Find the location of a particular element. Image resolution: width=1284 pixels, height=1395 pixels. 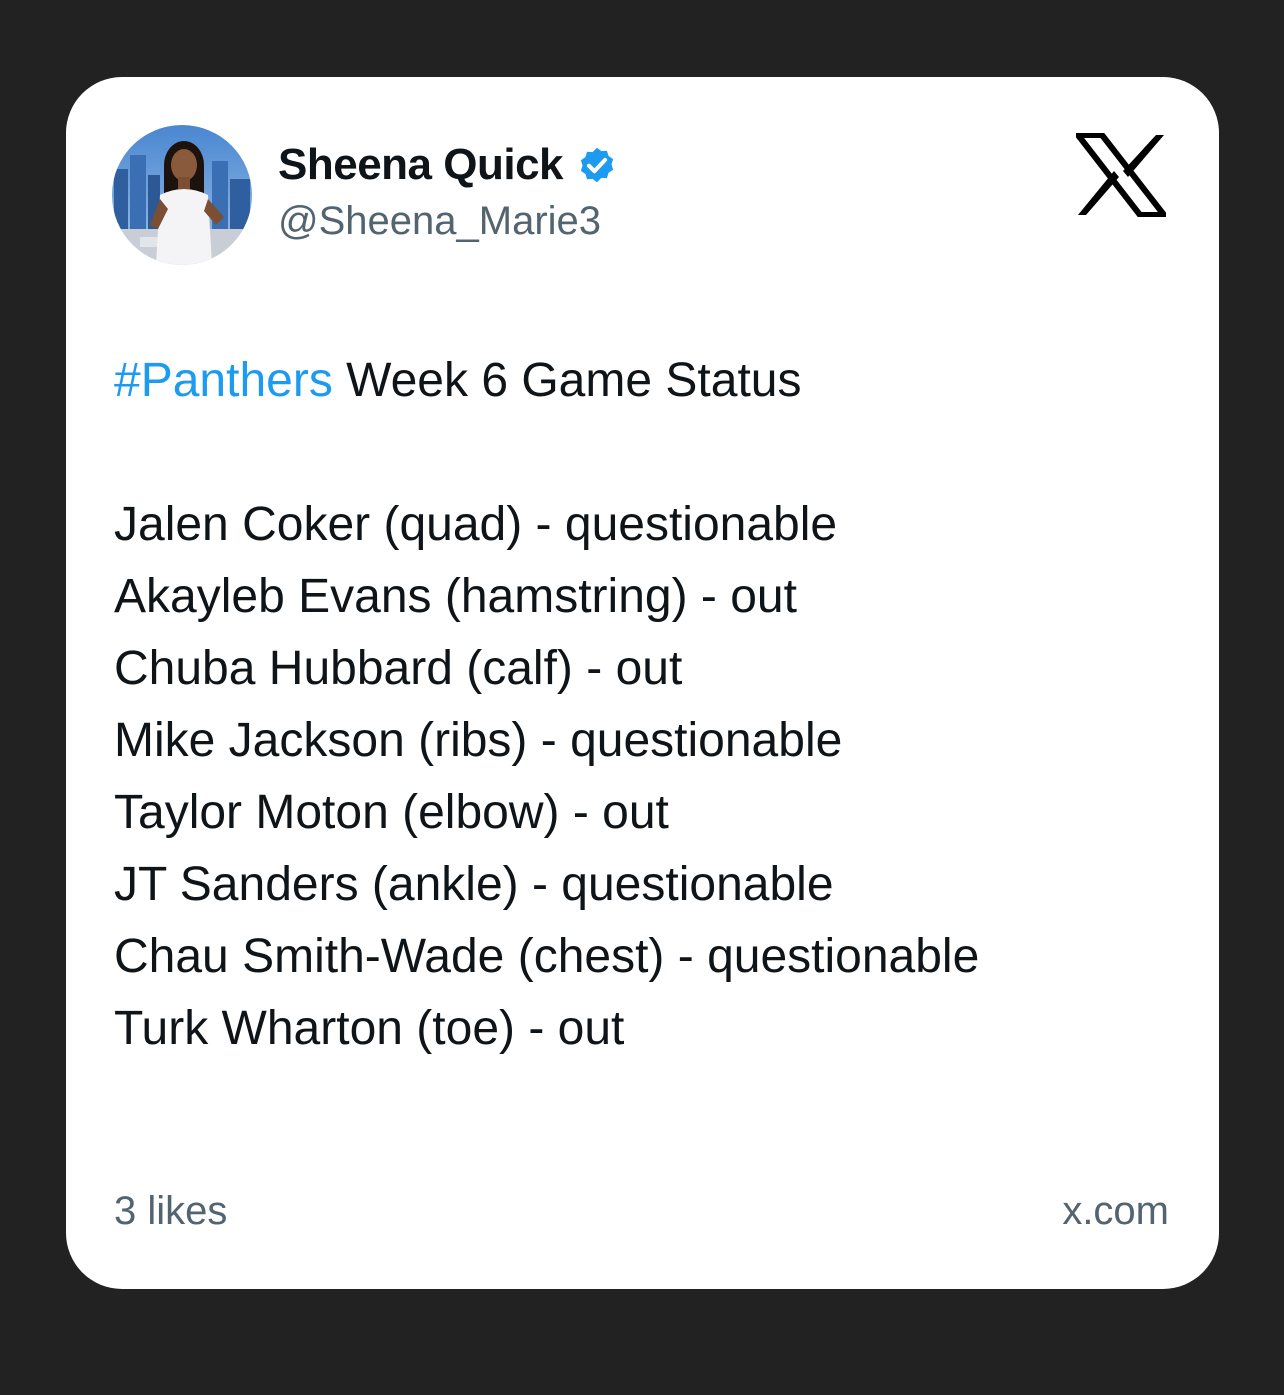

hashtag-link: #Panthers is located at coordinates (223, 380).